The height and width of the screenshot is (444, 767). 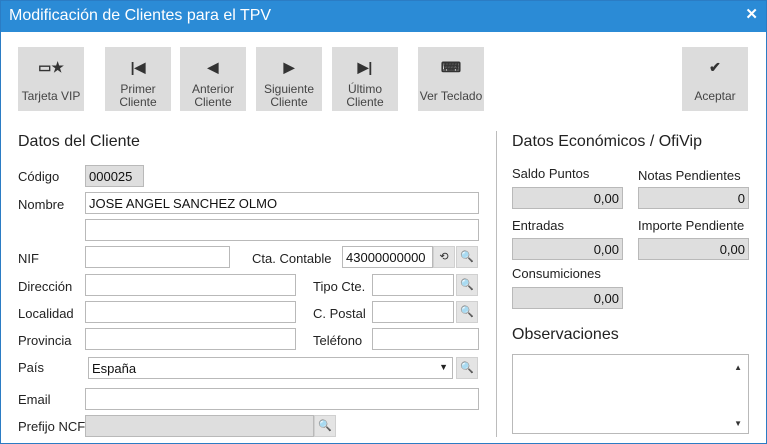 I want to click on consumiciones-label: Consumiciones, so click(x=556, y=273).